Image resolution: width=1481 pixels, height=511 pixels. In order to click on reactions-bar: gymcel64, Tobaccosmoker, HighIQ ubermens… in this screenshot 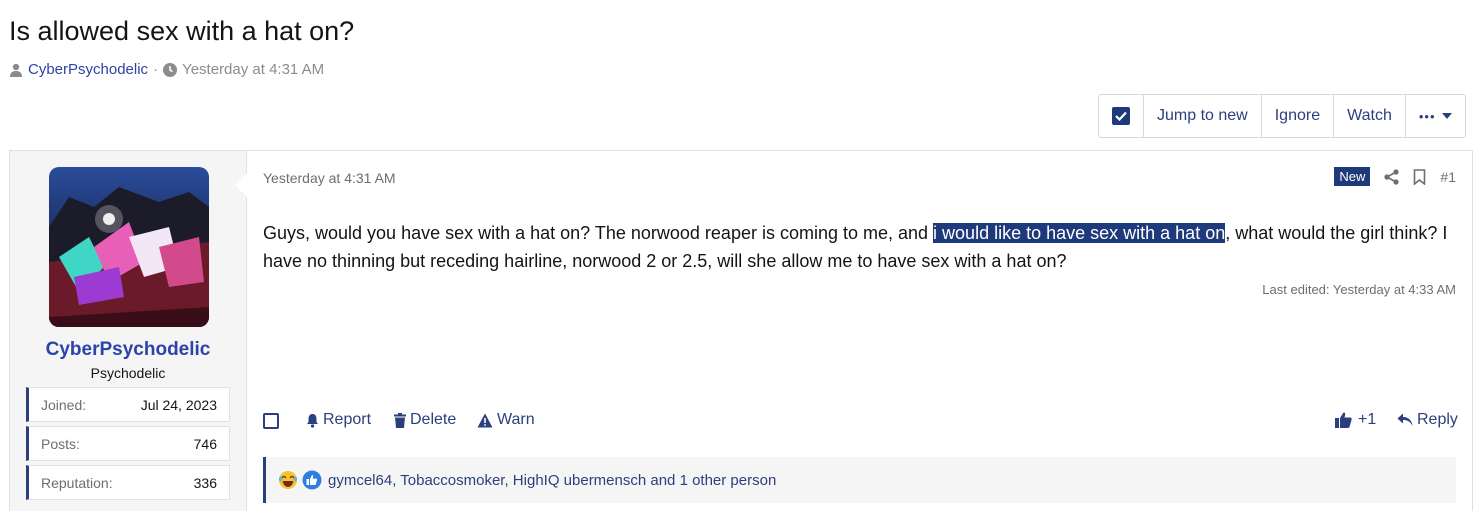, I will do `click(859, 480)`.